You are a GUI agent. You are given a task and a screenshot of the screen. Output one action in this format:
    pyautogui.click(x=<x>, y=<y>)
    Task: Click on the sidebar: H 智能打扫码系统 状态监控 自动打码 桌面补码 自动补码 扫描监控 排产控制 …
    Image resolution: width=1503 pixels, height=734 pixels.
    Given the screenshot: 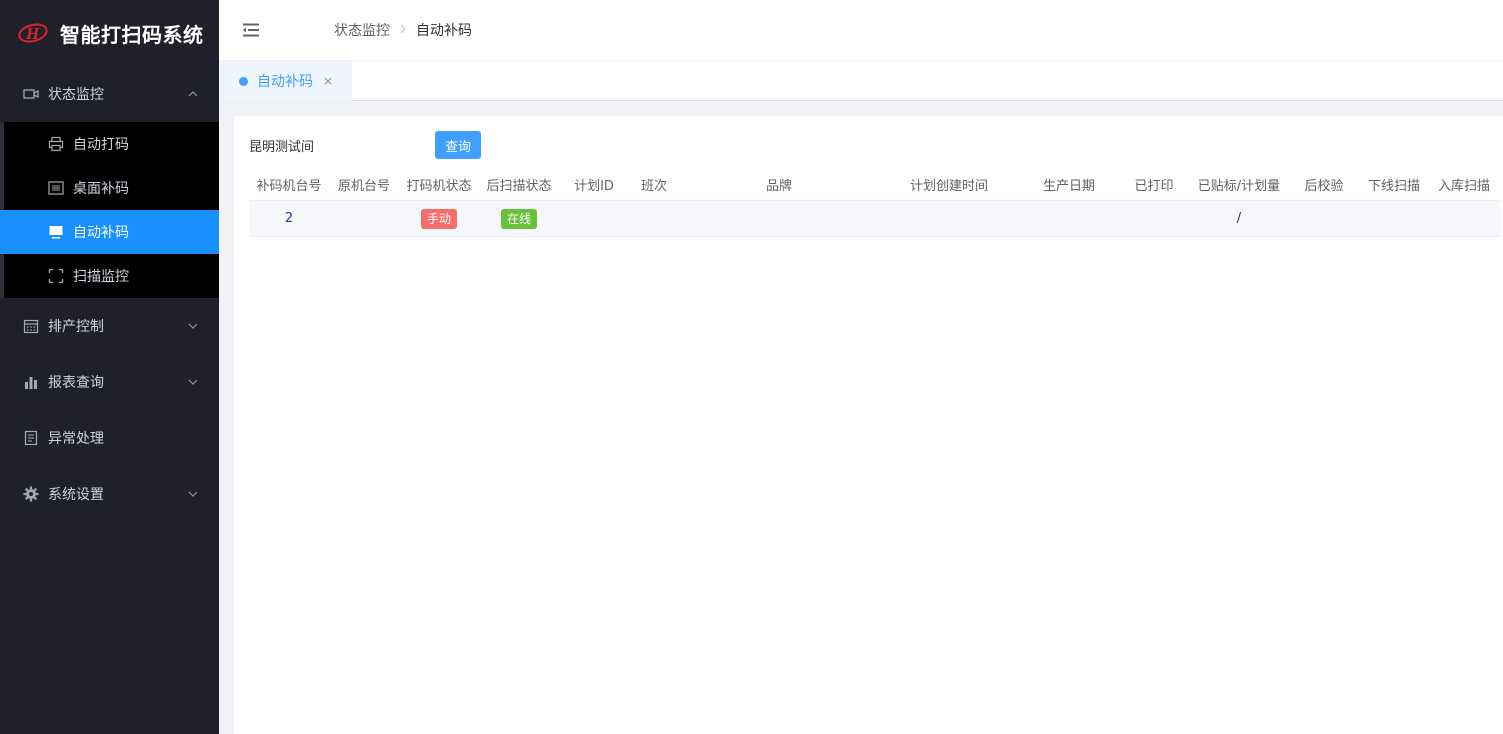 What is the action you would take?
    pyautogui.click(x=109, y=367)
    